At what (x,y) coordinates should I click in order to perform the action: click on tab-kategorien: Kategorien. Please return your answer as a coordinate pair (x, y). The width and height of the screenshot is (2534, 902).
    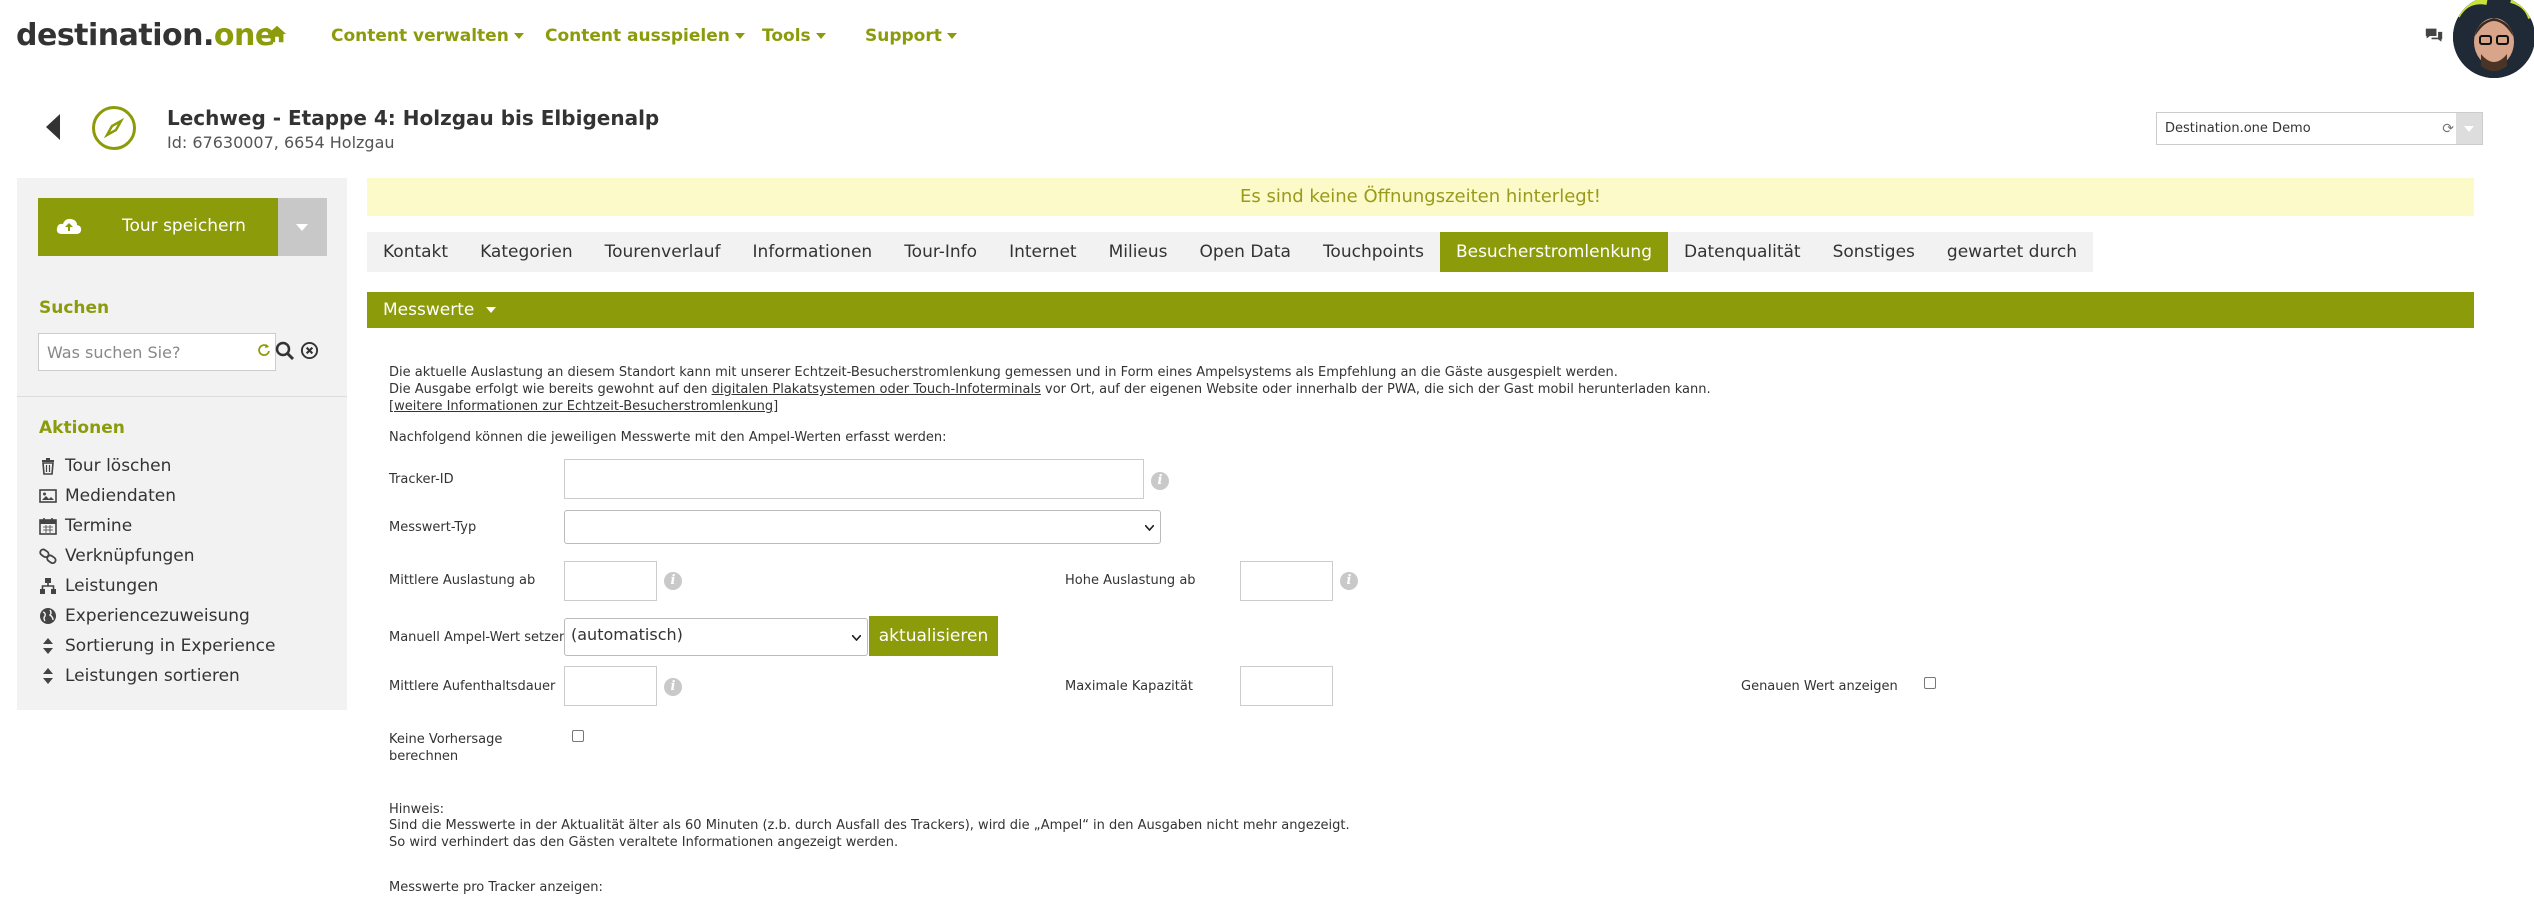
    Looking at the image, I should click on (526, 252).